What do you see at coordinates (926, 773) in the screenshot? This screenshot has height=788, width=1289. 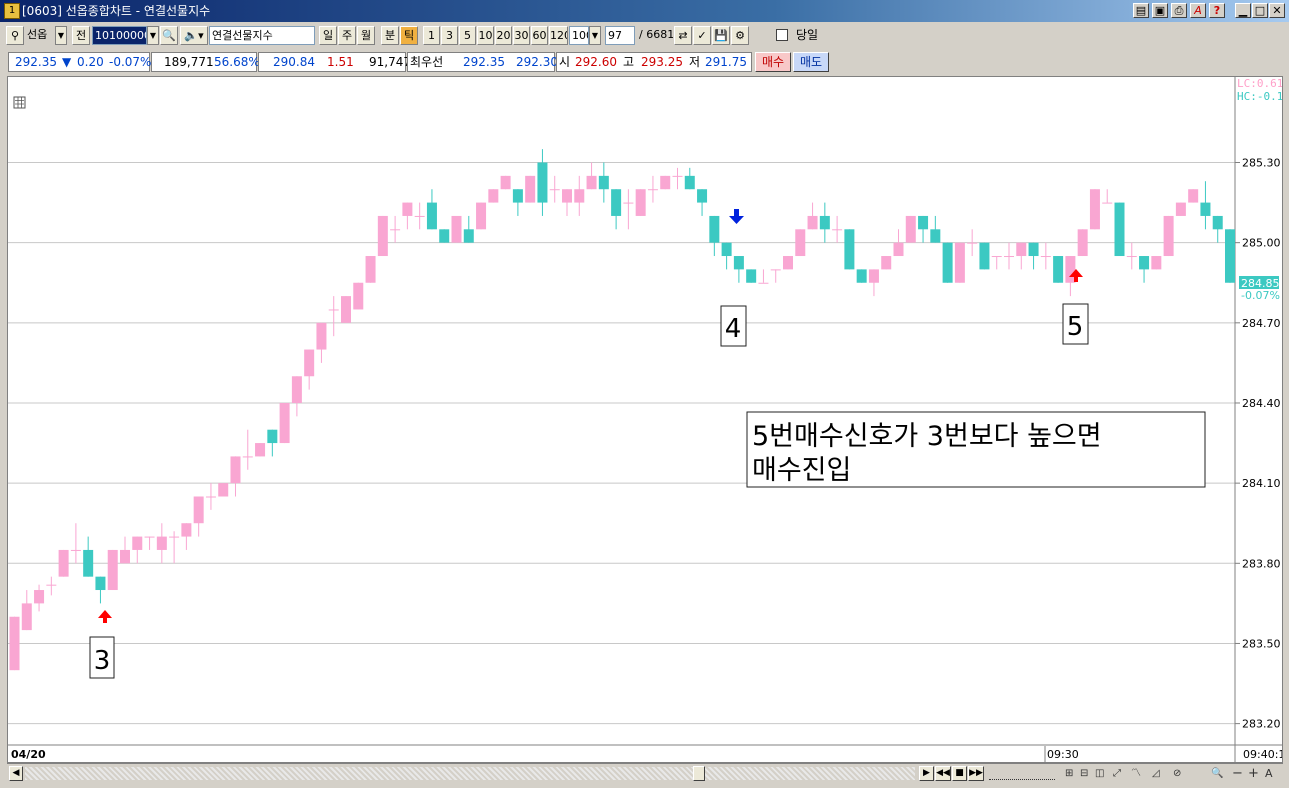 I see `play-button: ▶` at bounding box center [926, 773].